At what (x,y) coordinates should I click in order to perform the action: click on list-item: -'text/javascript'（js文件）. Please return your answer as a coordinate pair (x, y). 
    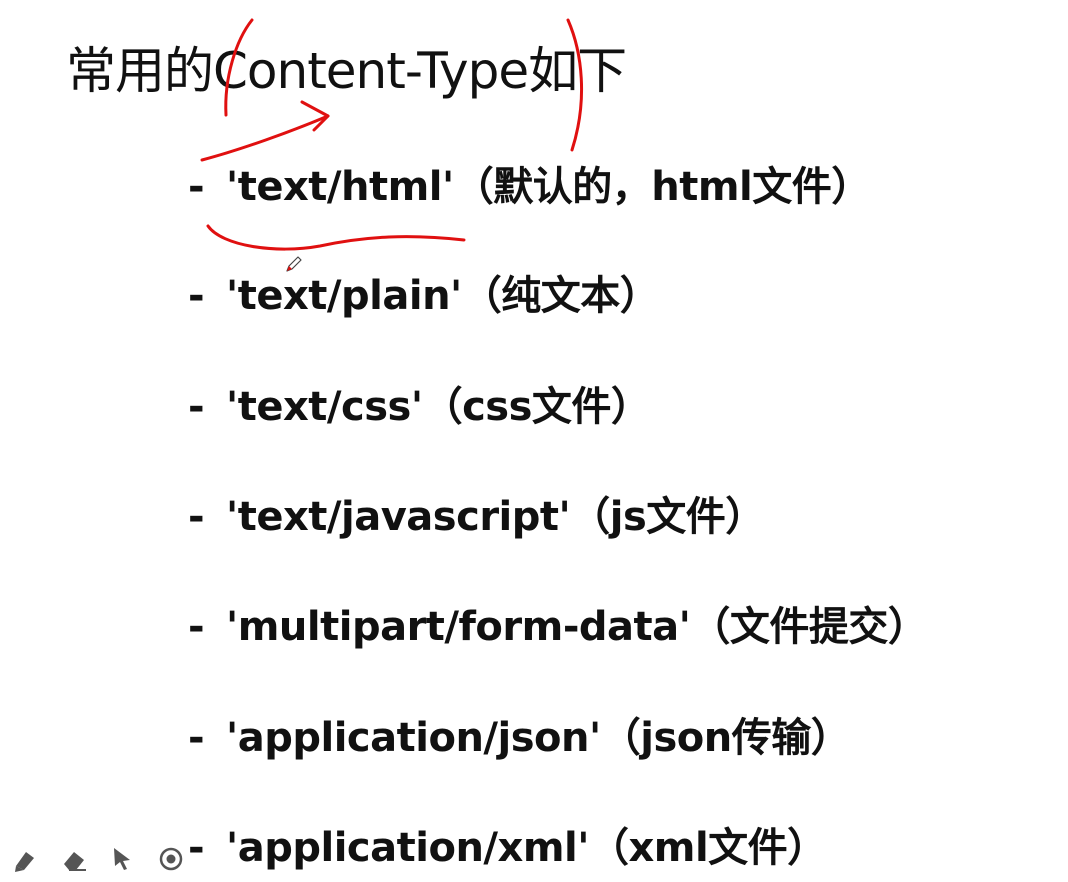
    Looking at the image, I should click on (476, 517).